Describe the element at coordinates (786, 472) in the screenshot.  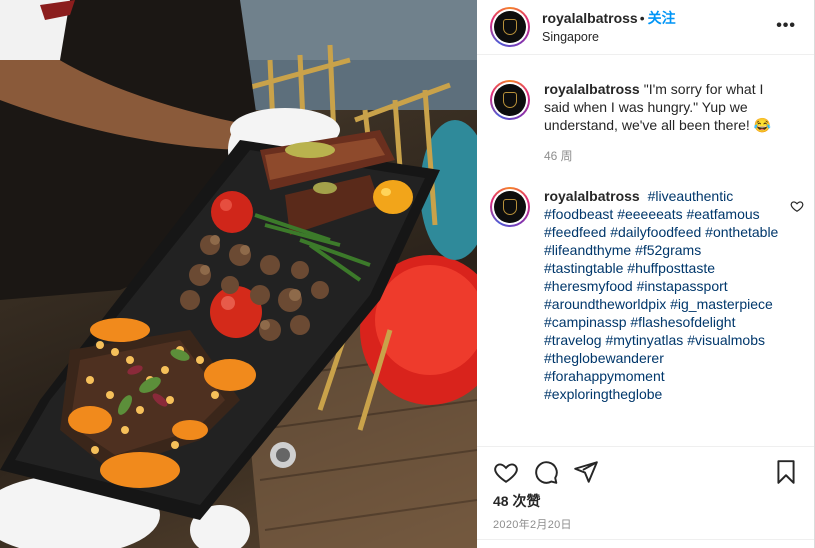
I see `bookmark-icon` at that location.